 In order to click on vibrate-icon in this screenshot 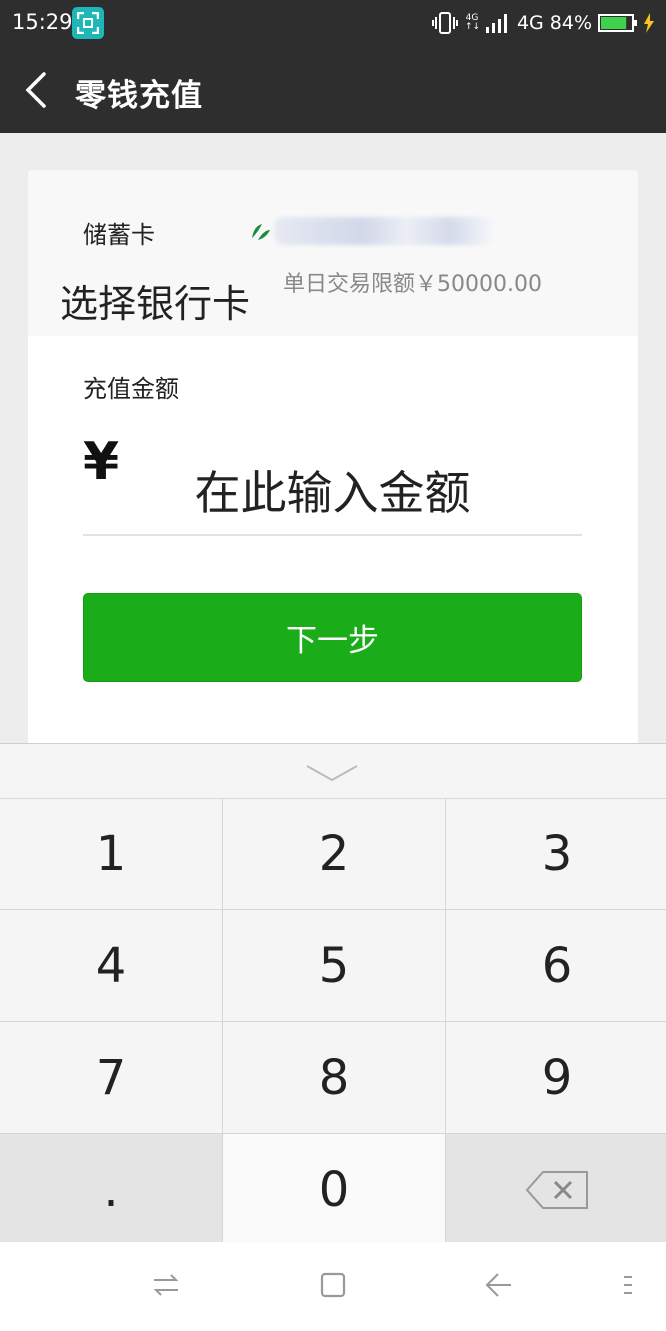, I will do `click(444, 23)`.